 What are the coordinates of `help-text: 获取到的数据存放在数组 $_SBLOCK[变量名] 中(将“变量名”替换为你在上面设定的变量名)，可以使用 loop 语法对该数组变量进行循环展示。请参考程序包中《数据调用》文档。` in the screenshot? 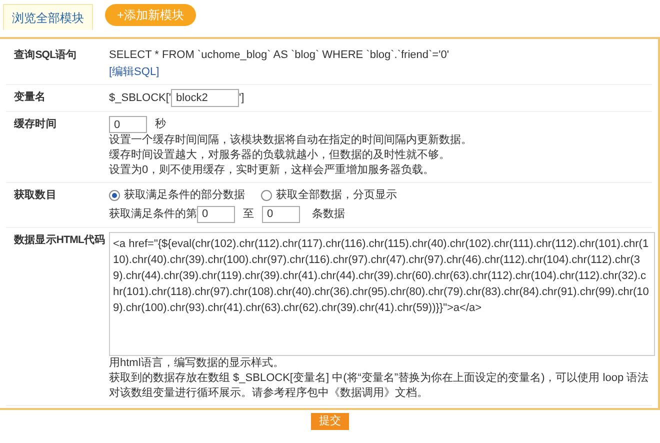 It's located at (379, 385).